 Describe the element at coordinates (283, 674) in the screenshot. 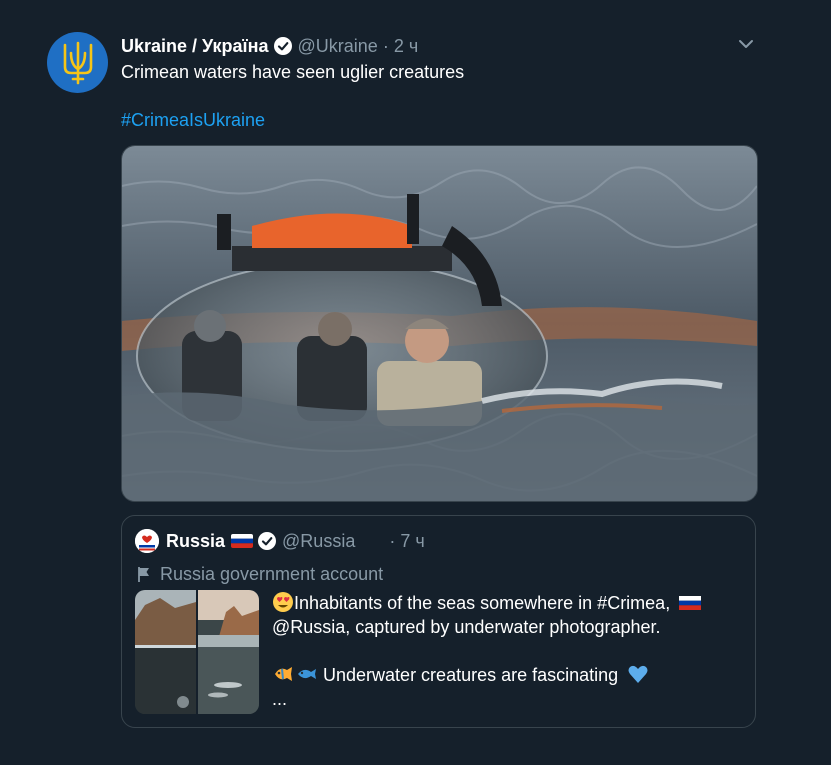

I see `tropical-fish-icon` at that location.